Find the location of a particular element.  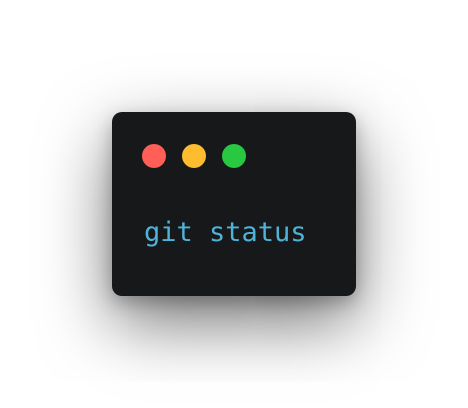

minimize-button is located at coordinates (194, 156).